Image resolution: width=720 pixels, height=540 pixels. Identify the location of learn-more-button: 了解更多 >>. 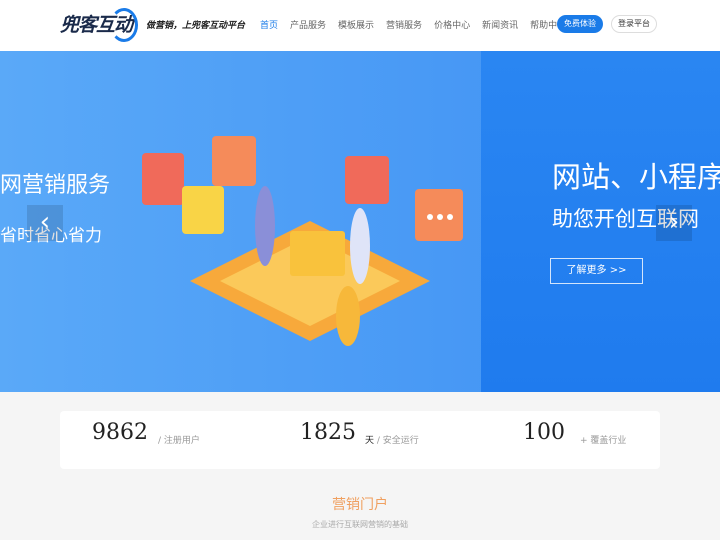
(596, 271).